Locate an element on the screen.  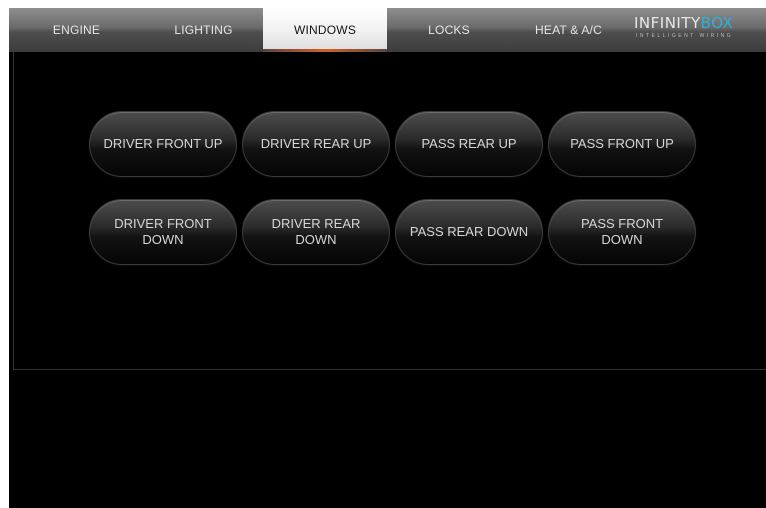
logo-accent-text: BOX is located at coordinates (717, 23).